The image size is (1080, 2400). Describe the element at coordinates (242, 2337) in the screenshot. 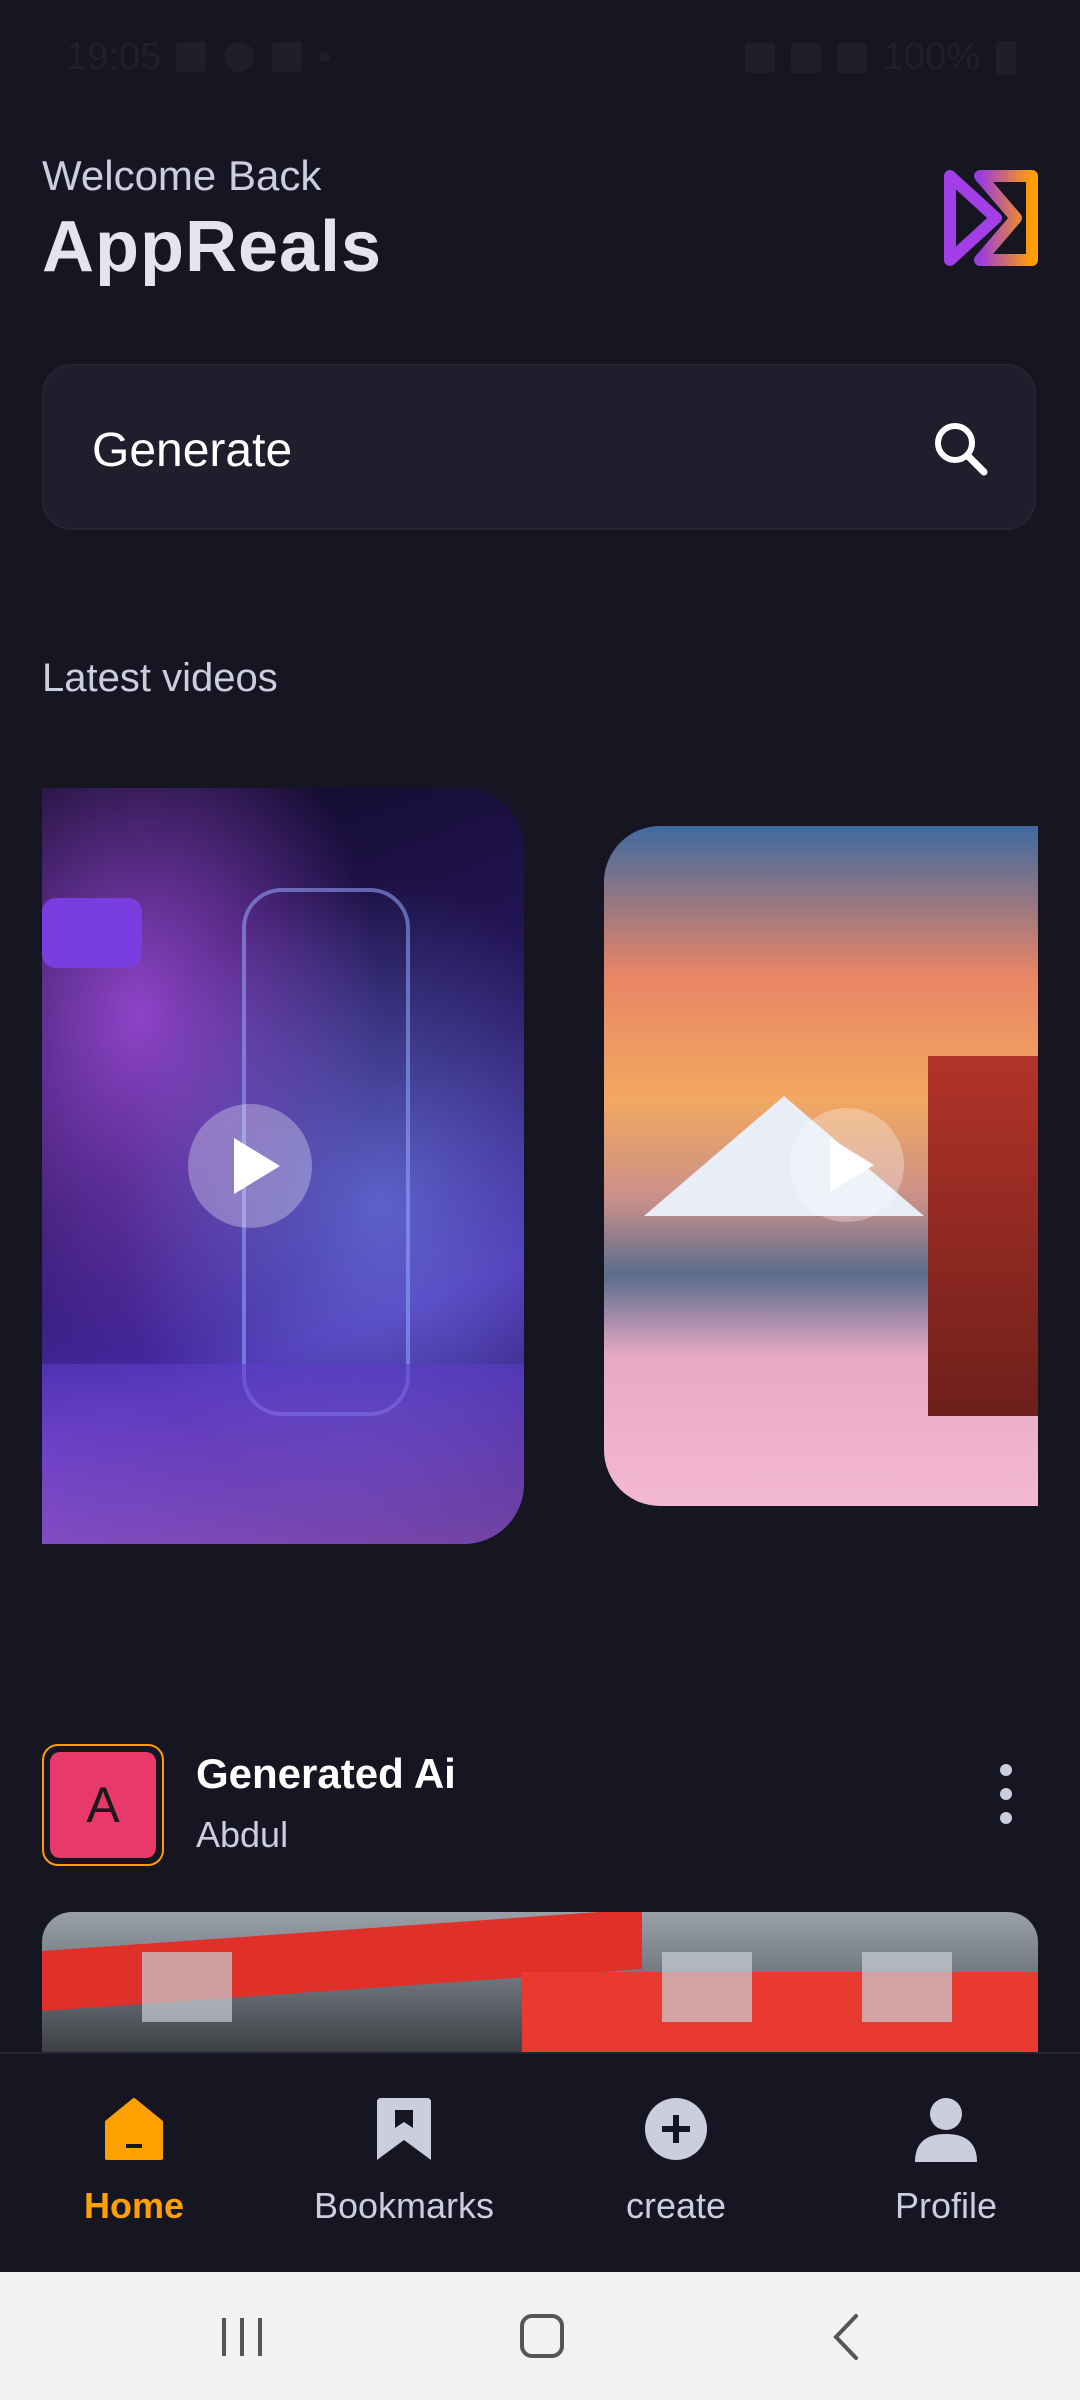

I see `recent-apps-icon` at that location.